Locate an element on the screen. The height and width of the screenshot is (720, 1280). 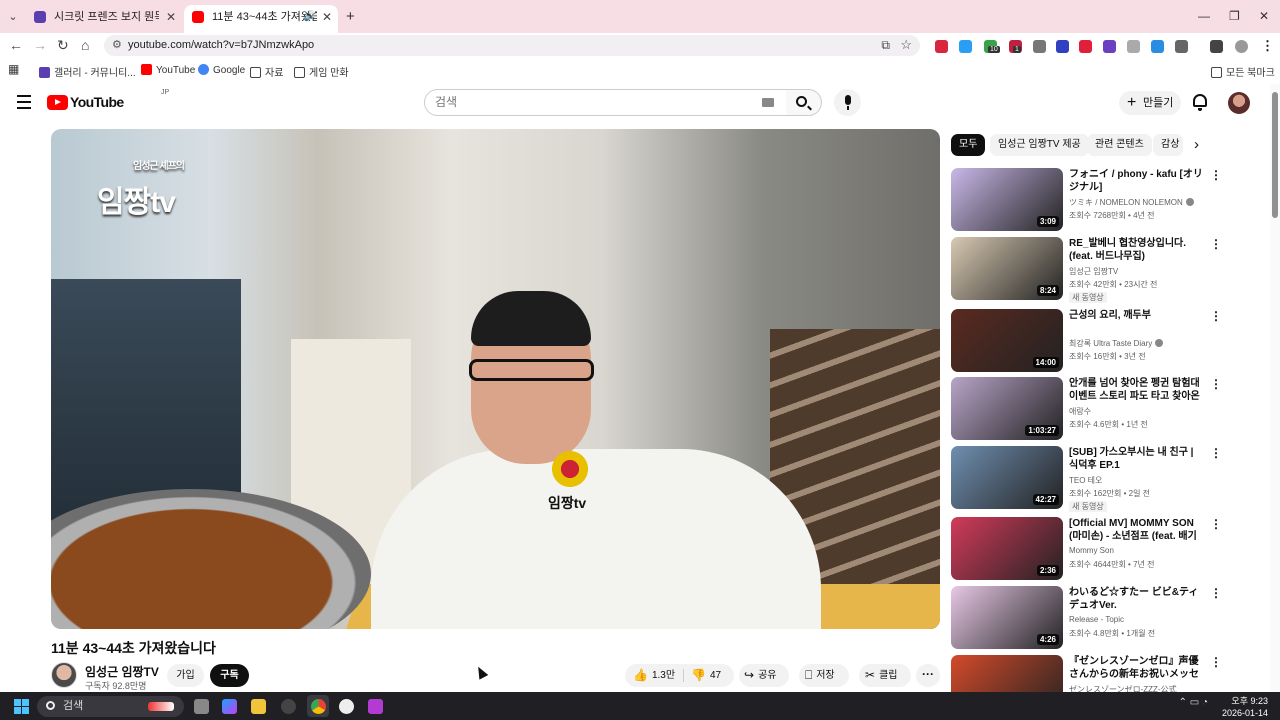
channel-name: 임성근 임짱TV is located at coordinates (122, 671).